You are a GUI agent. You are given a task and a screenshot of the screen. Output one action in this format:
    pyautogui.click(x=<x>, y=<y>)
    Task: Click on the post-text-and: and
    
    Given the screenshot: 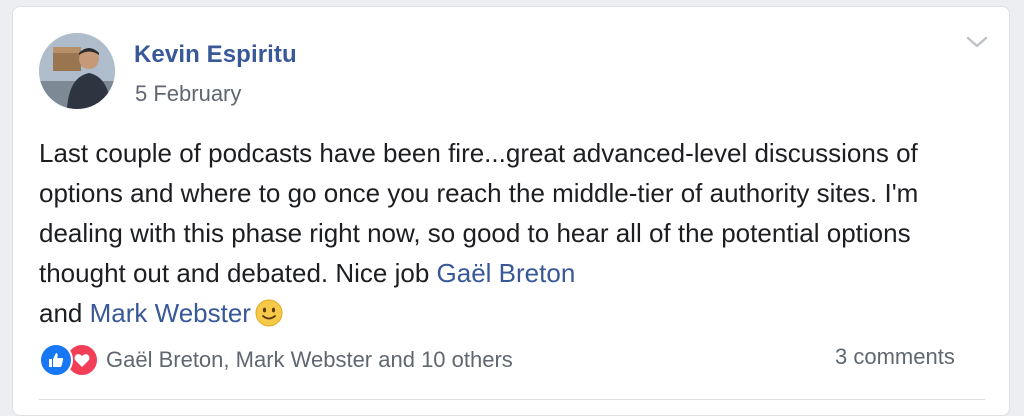 What is the action you would take?
    pyautogui.click(x=61, y=313)
    